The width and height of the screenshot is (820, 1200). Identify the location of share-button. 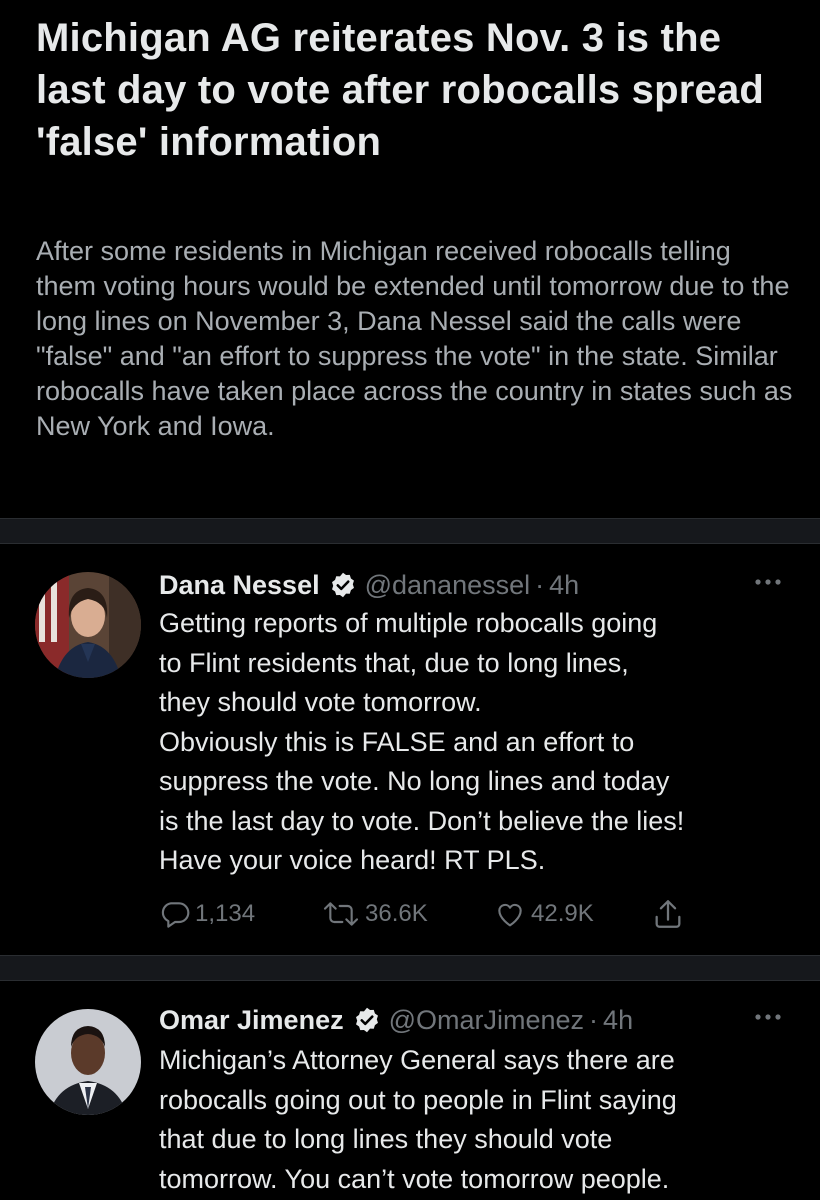
(670, 914).